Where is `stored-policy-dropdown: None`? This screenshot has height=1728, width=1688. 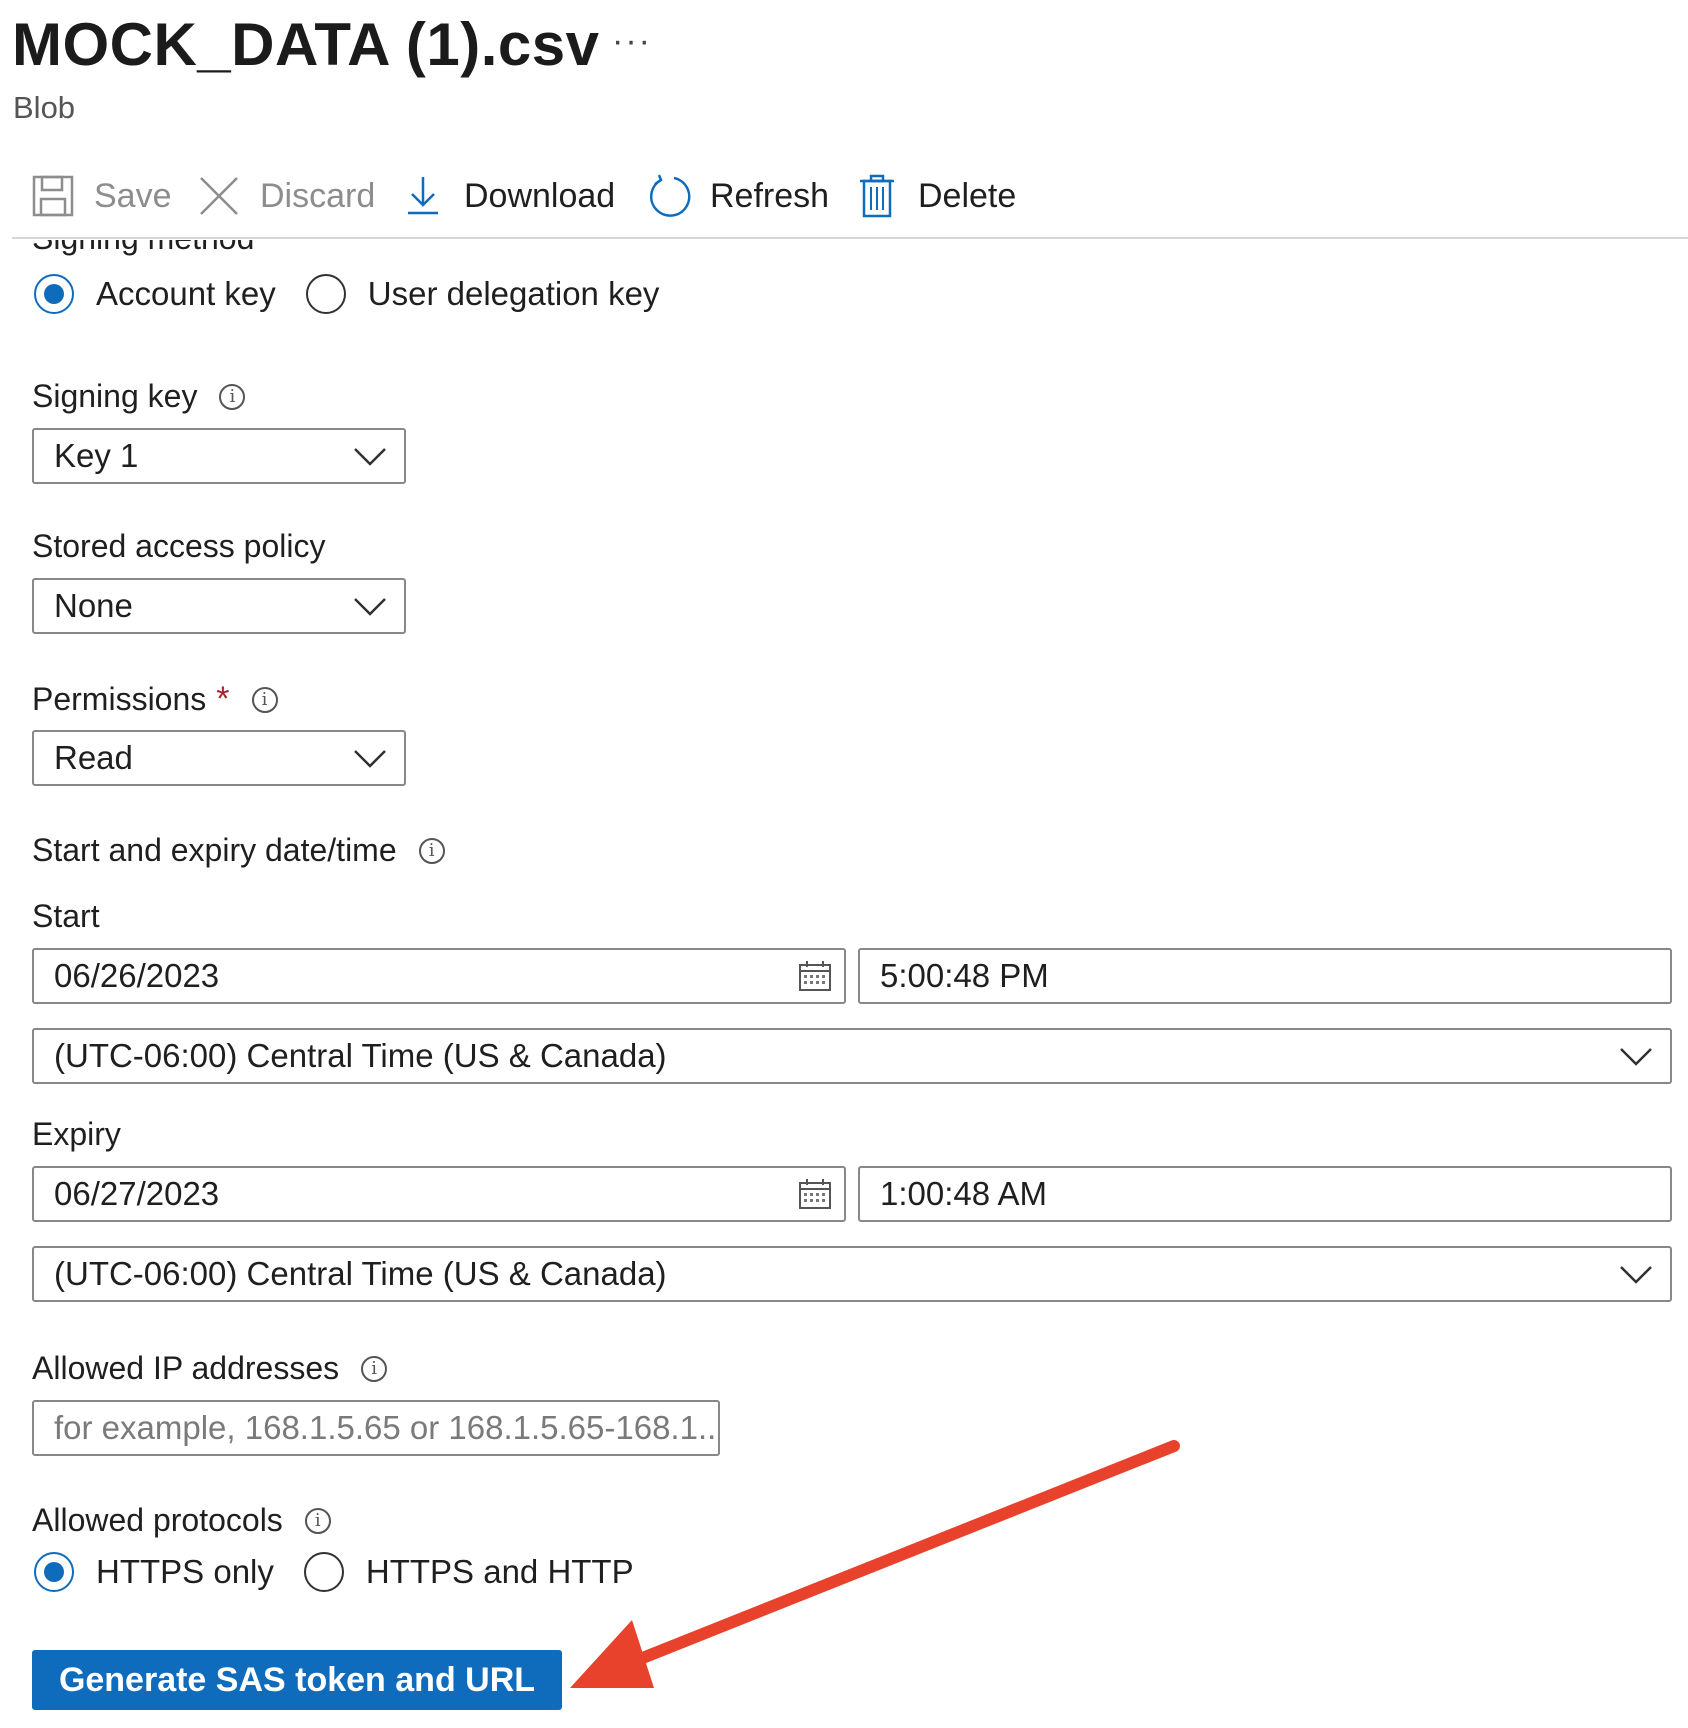 stored-policy-dropdown: None is located at coordinates (219, 606).